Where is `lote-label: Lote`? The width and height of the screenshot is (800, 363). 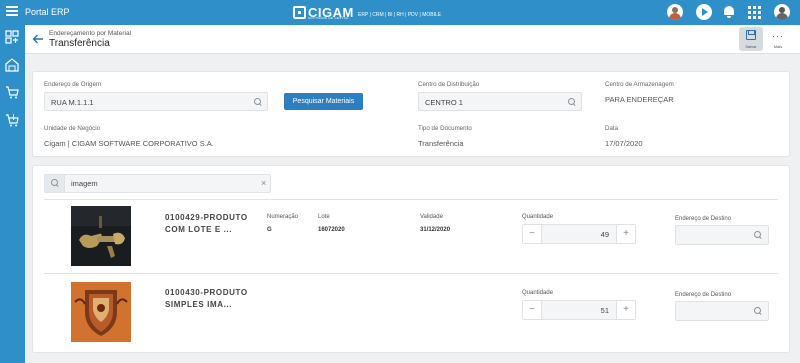
lote-label: Lote is located at coordinates (324, 217).